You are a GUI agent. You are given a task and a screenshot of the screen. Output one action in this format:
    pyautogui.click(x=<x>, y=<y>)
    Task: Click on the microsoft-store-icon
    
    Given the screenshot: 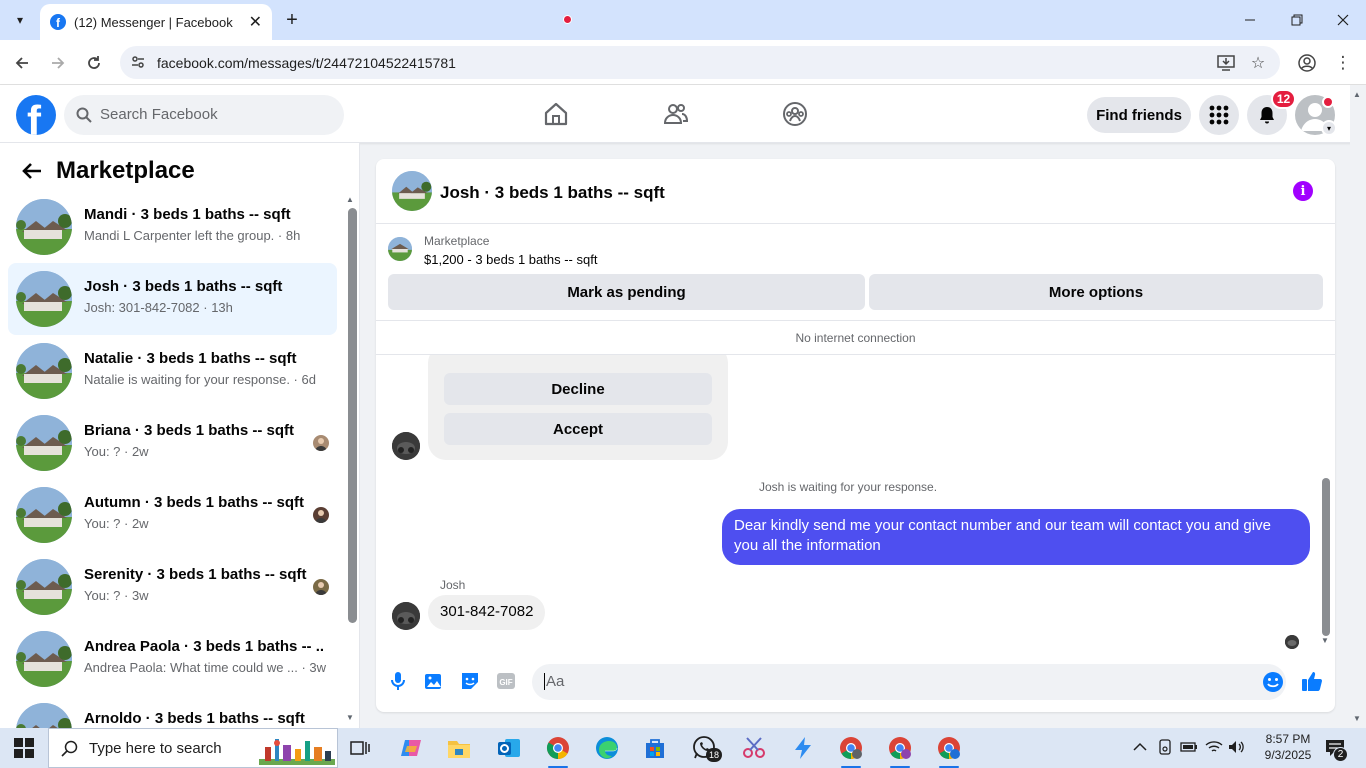 What is the action you would take?
    pyautogui.click(x=655, y=748)
    